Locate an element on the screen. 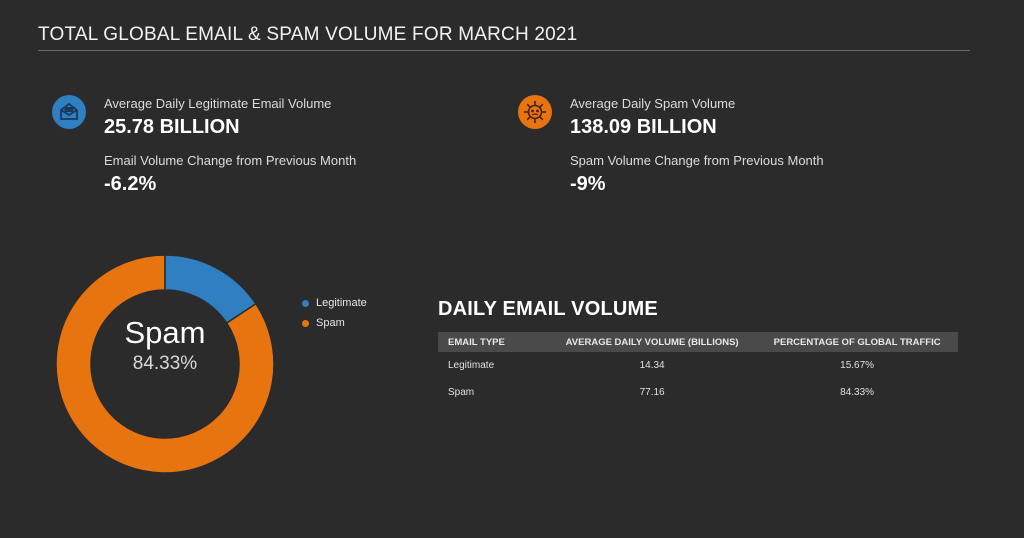  virus-icon is located at coordinates (535, 112).